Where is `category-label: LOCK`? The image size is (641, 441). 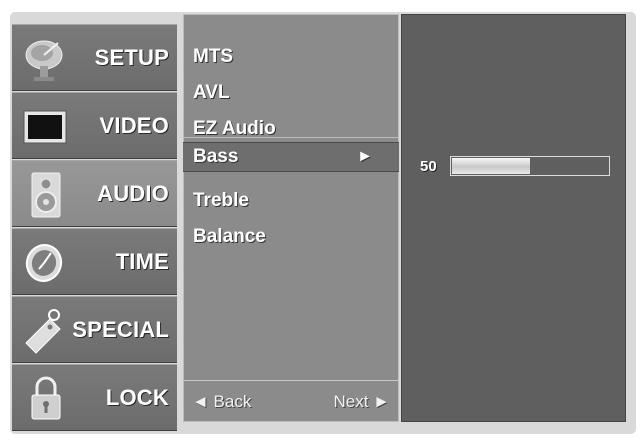 category-label: LOCK is located at coordinates (137, 397).